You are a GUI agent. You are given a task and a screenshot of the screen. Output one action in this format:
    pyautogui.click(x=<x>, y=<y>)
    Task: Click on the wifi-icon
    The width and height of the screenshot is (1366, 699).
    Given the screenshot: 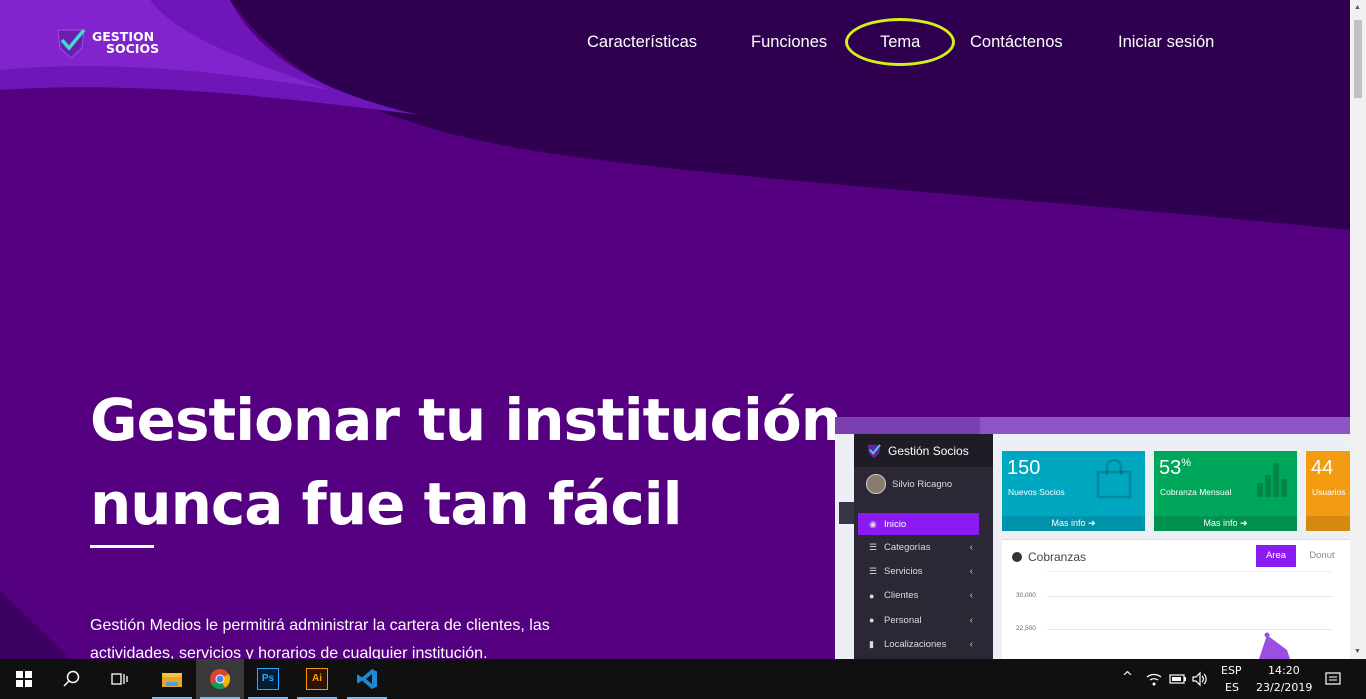 What is the action you would take?
    pyautogui.click(x=1154, y=679)
    